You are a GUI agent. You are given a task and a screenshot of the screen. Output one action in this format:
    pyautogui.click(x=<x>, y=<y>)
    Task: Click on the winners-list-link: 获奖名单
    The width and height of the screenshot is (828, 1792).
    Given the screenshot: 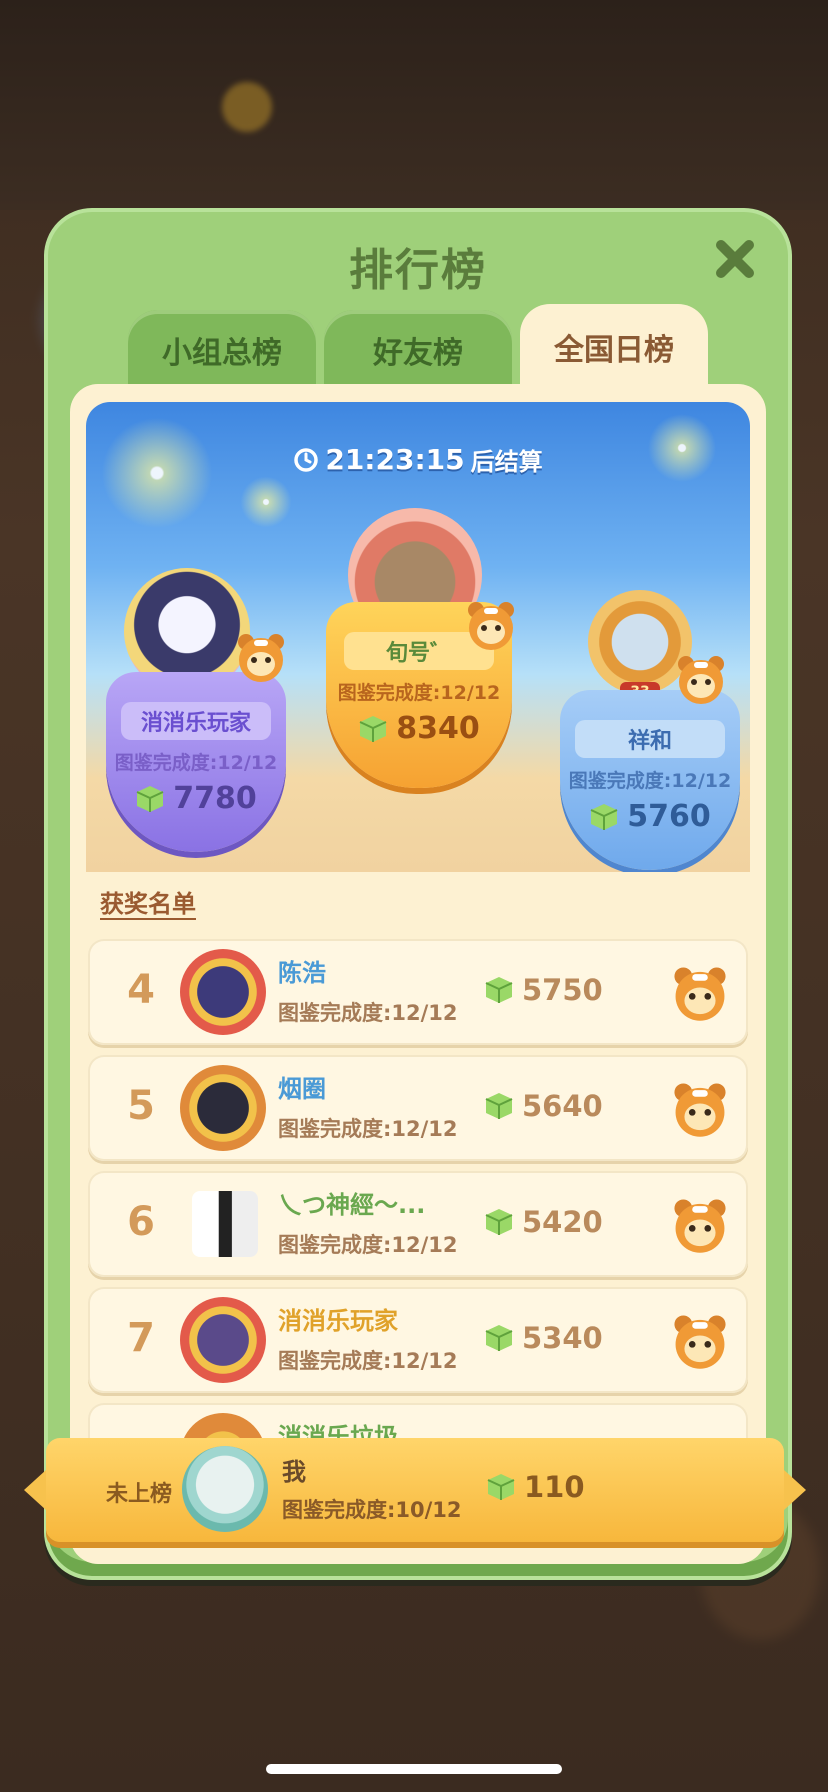 What is the action you would take?
    pyautogui.click(x=148, y=901)
    